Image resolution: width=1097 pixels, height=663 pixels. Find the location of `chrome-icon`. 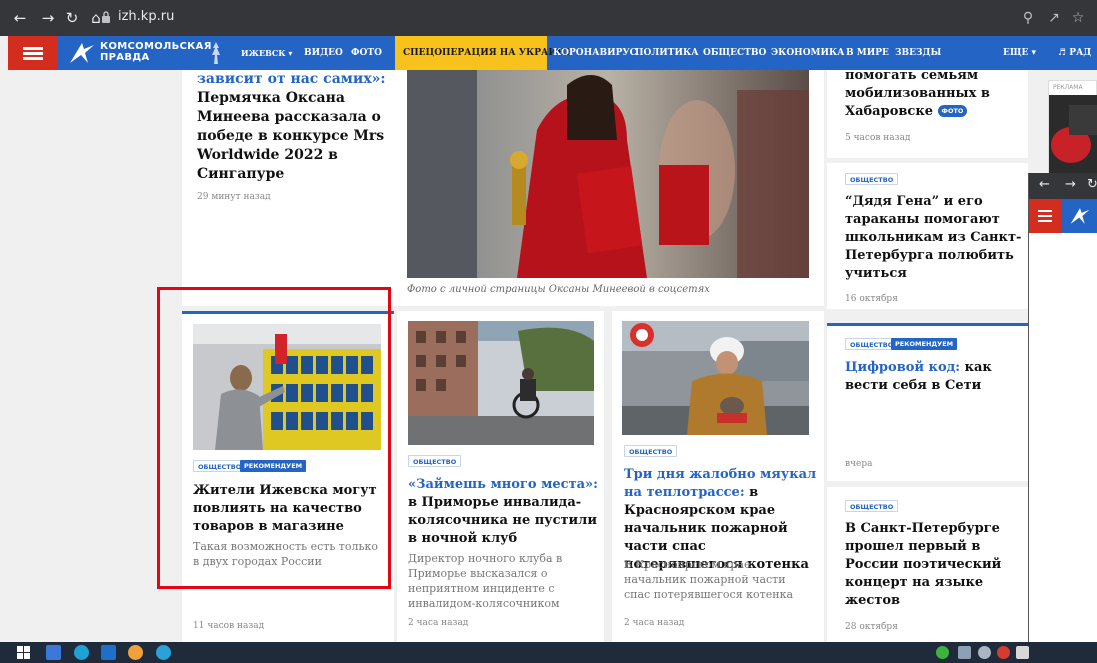

chrome-icon is located at coordinates (135, 652).